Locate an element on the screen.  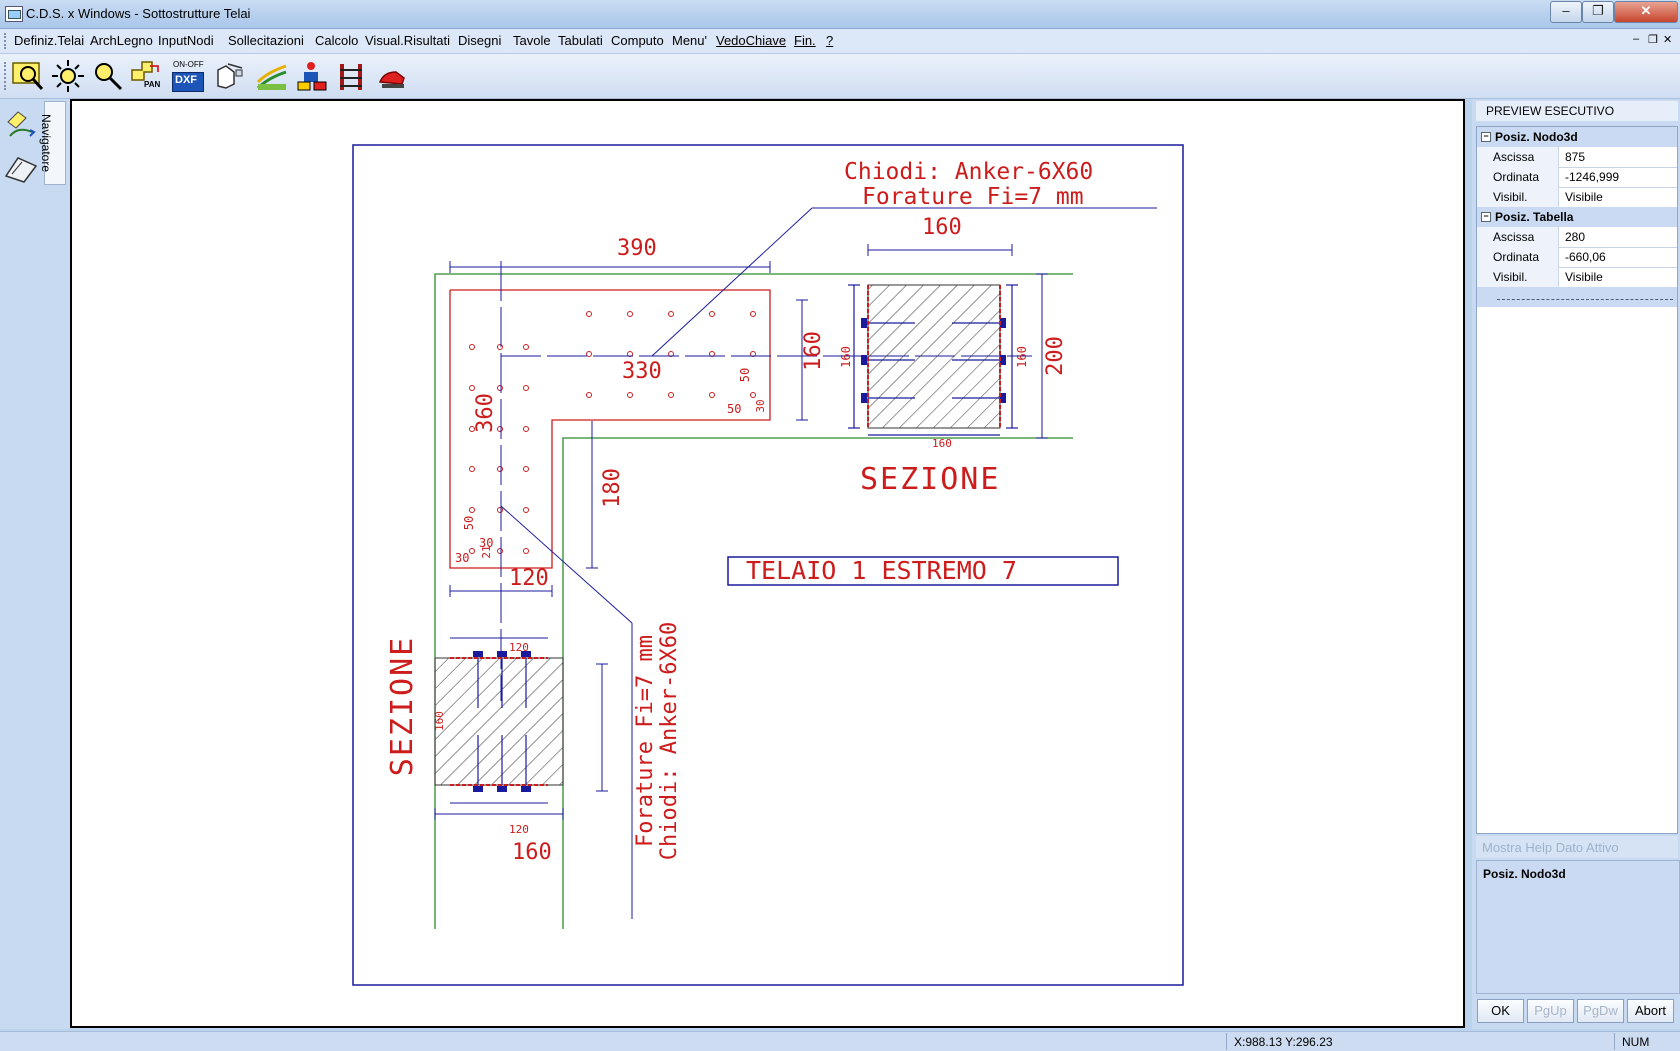
section-right is located at coordinates (934, 356).